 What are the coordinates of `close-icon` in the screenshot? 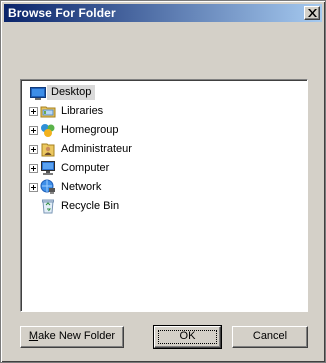 It's located at (312, 13).